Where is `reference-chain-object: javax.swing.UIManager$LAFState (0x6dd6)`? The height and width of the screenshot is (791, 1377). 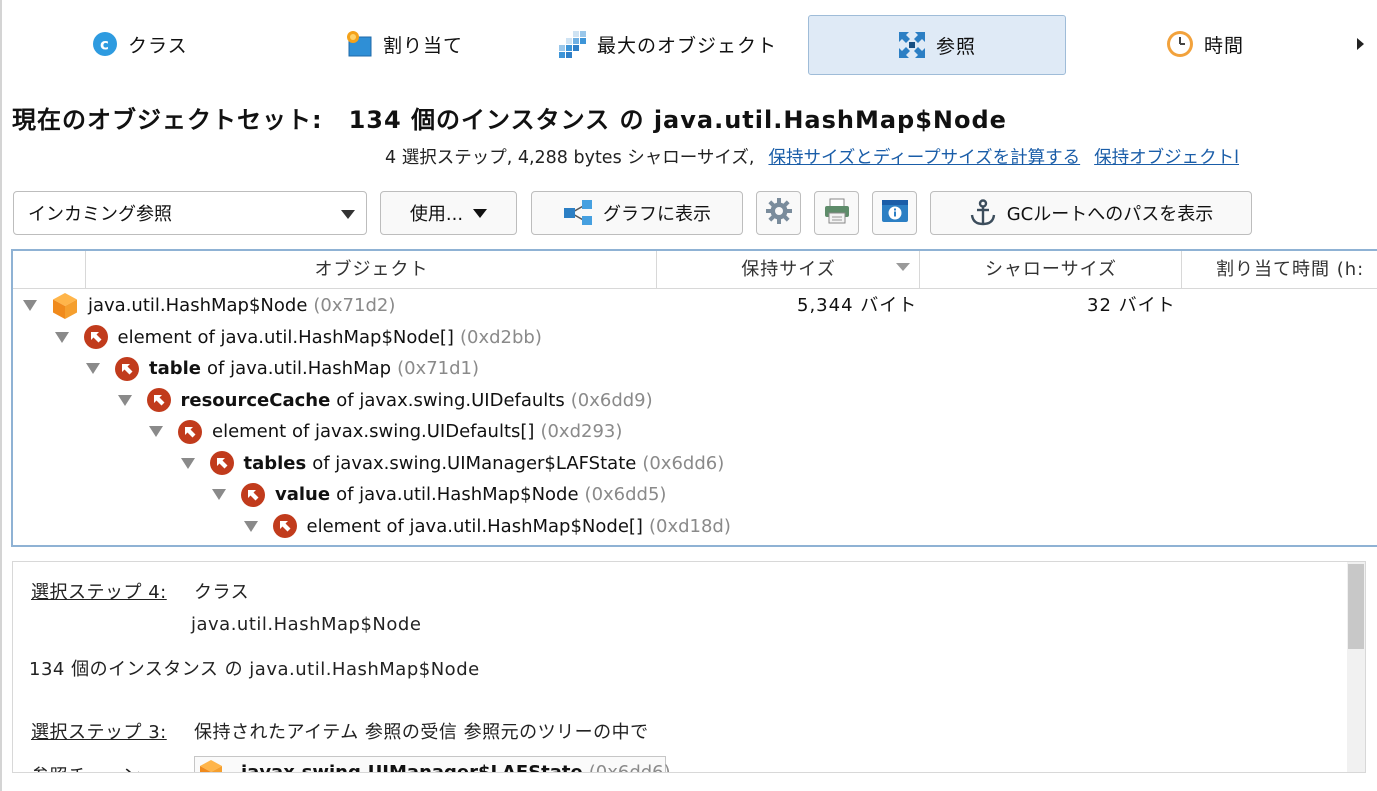
reference-chain-object: javax.swing.UIManager$LAFState (0x6dd6) is located at coordinates (432, 764).